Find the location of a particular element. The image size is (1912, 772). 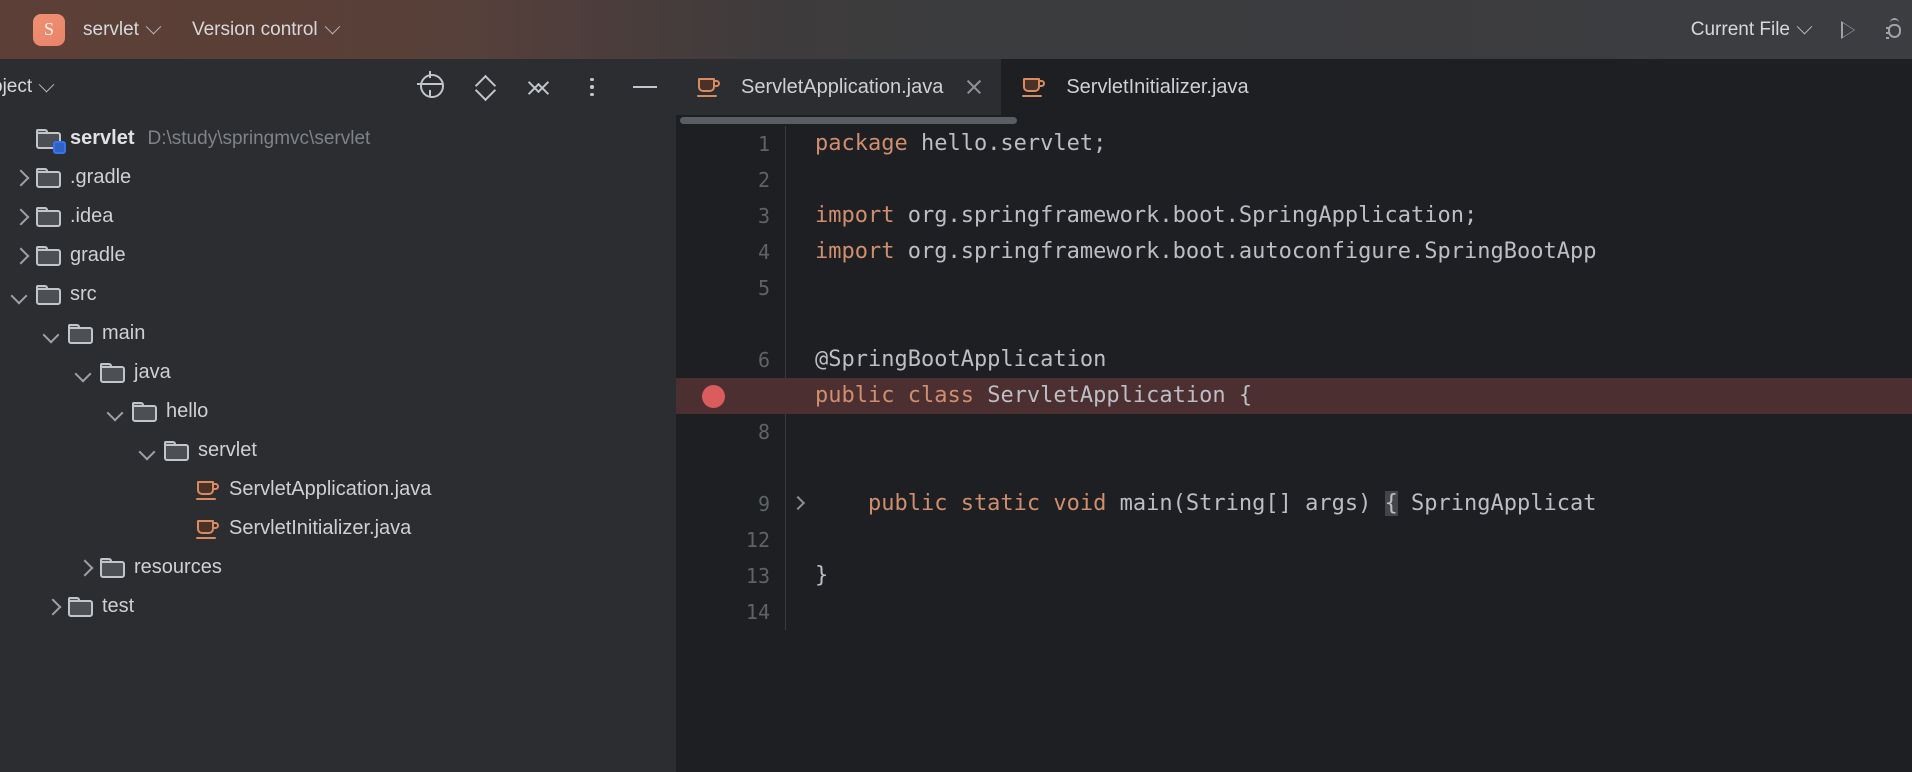

line-gutter: 14 is located at coordinates (730, 612).